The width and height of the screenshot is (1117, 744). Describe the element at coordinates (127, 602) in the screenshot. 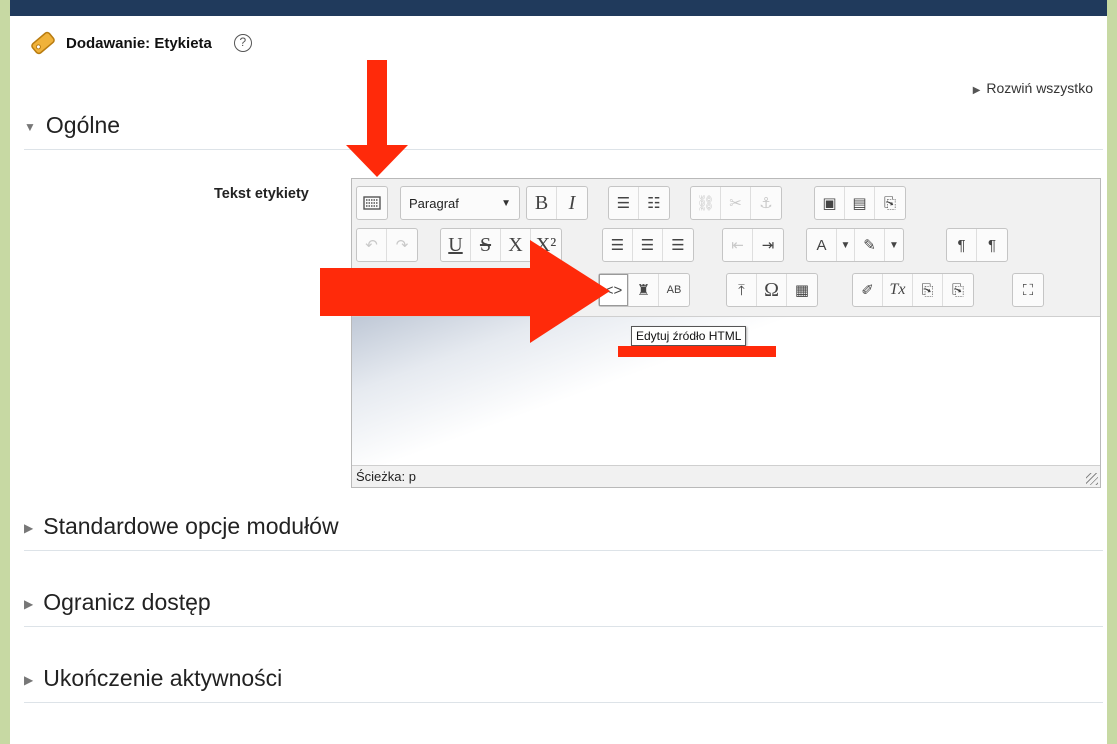

I see `section-restrict-title: Ogranicz dostęp` at that location.